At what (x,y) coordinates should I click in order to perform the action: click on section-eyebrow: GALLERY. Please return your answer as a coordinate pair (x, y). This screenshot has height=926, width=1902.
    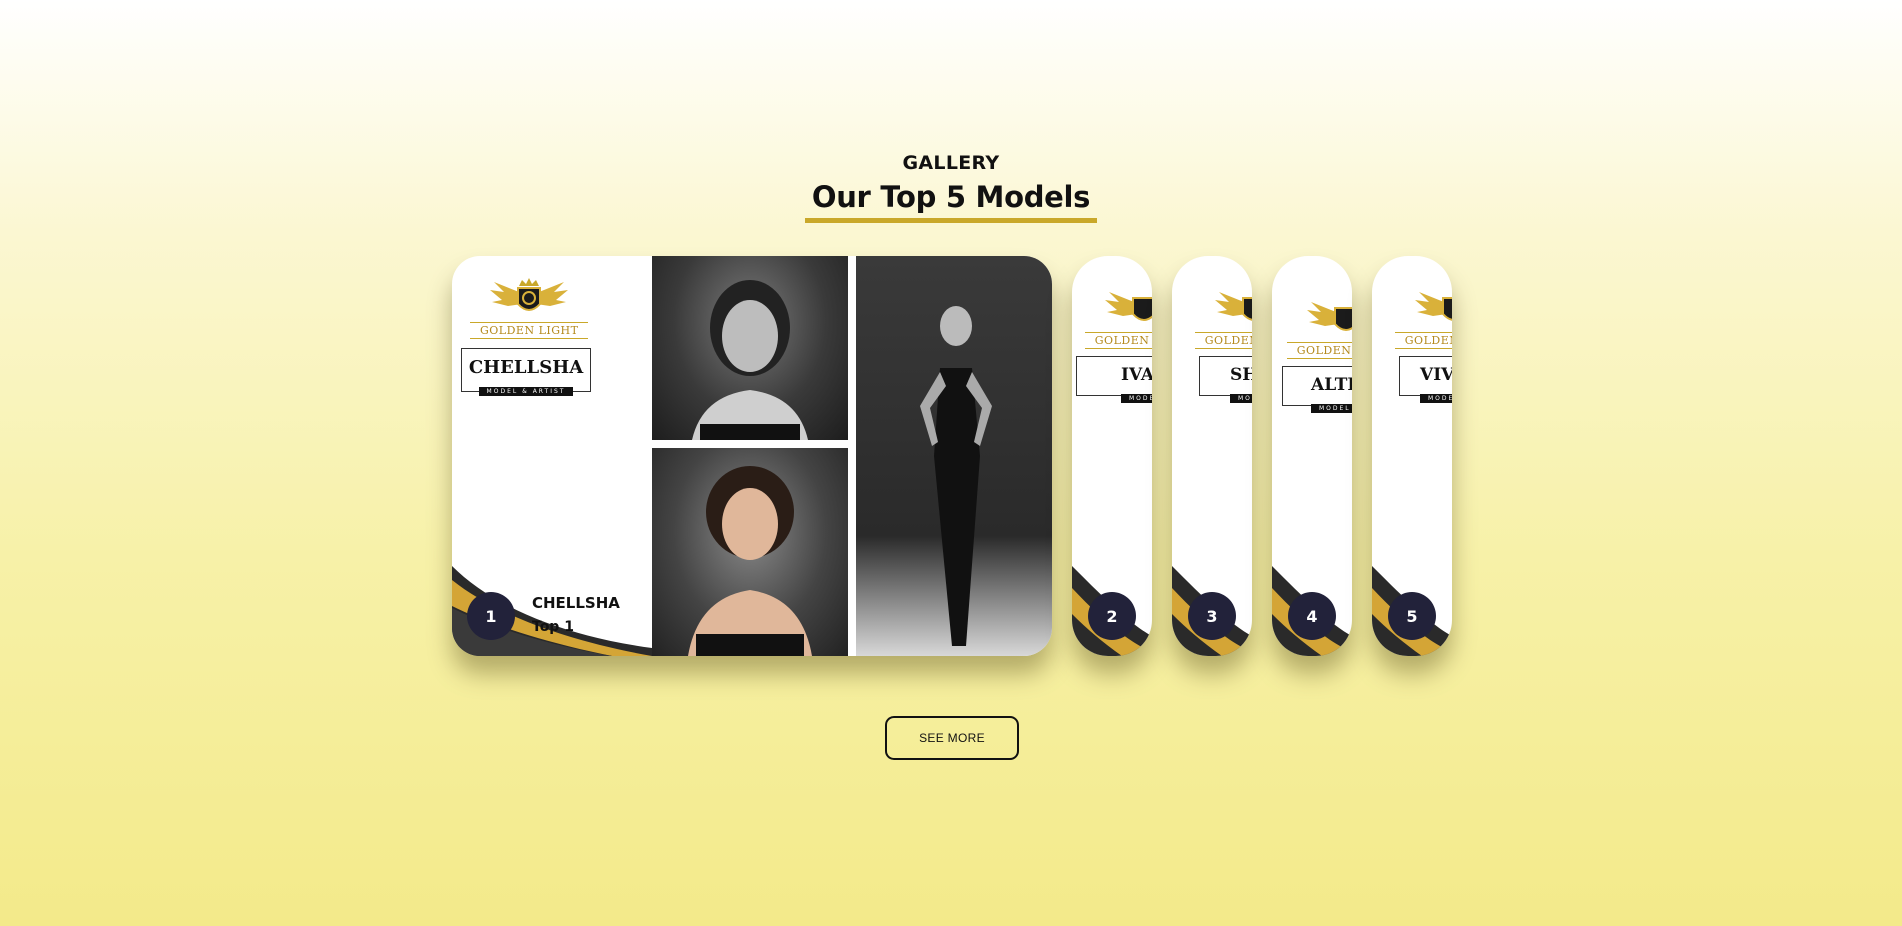
    Looking at the image, I should click on (951, 163).